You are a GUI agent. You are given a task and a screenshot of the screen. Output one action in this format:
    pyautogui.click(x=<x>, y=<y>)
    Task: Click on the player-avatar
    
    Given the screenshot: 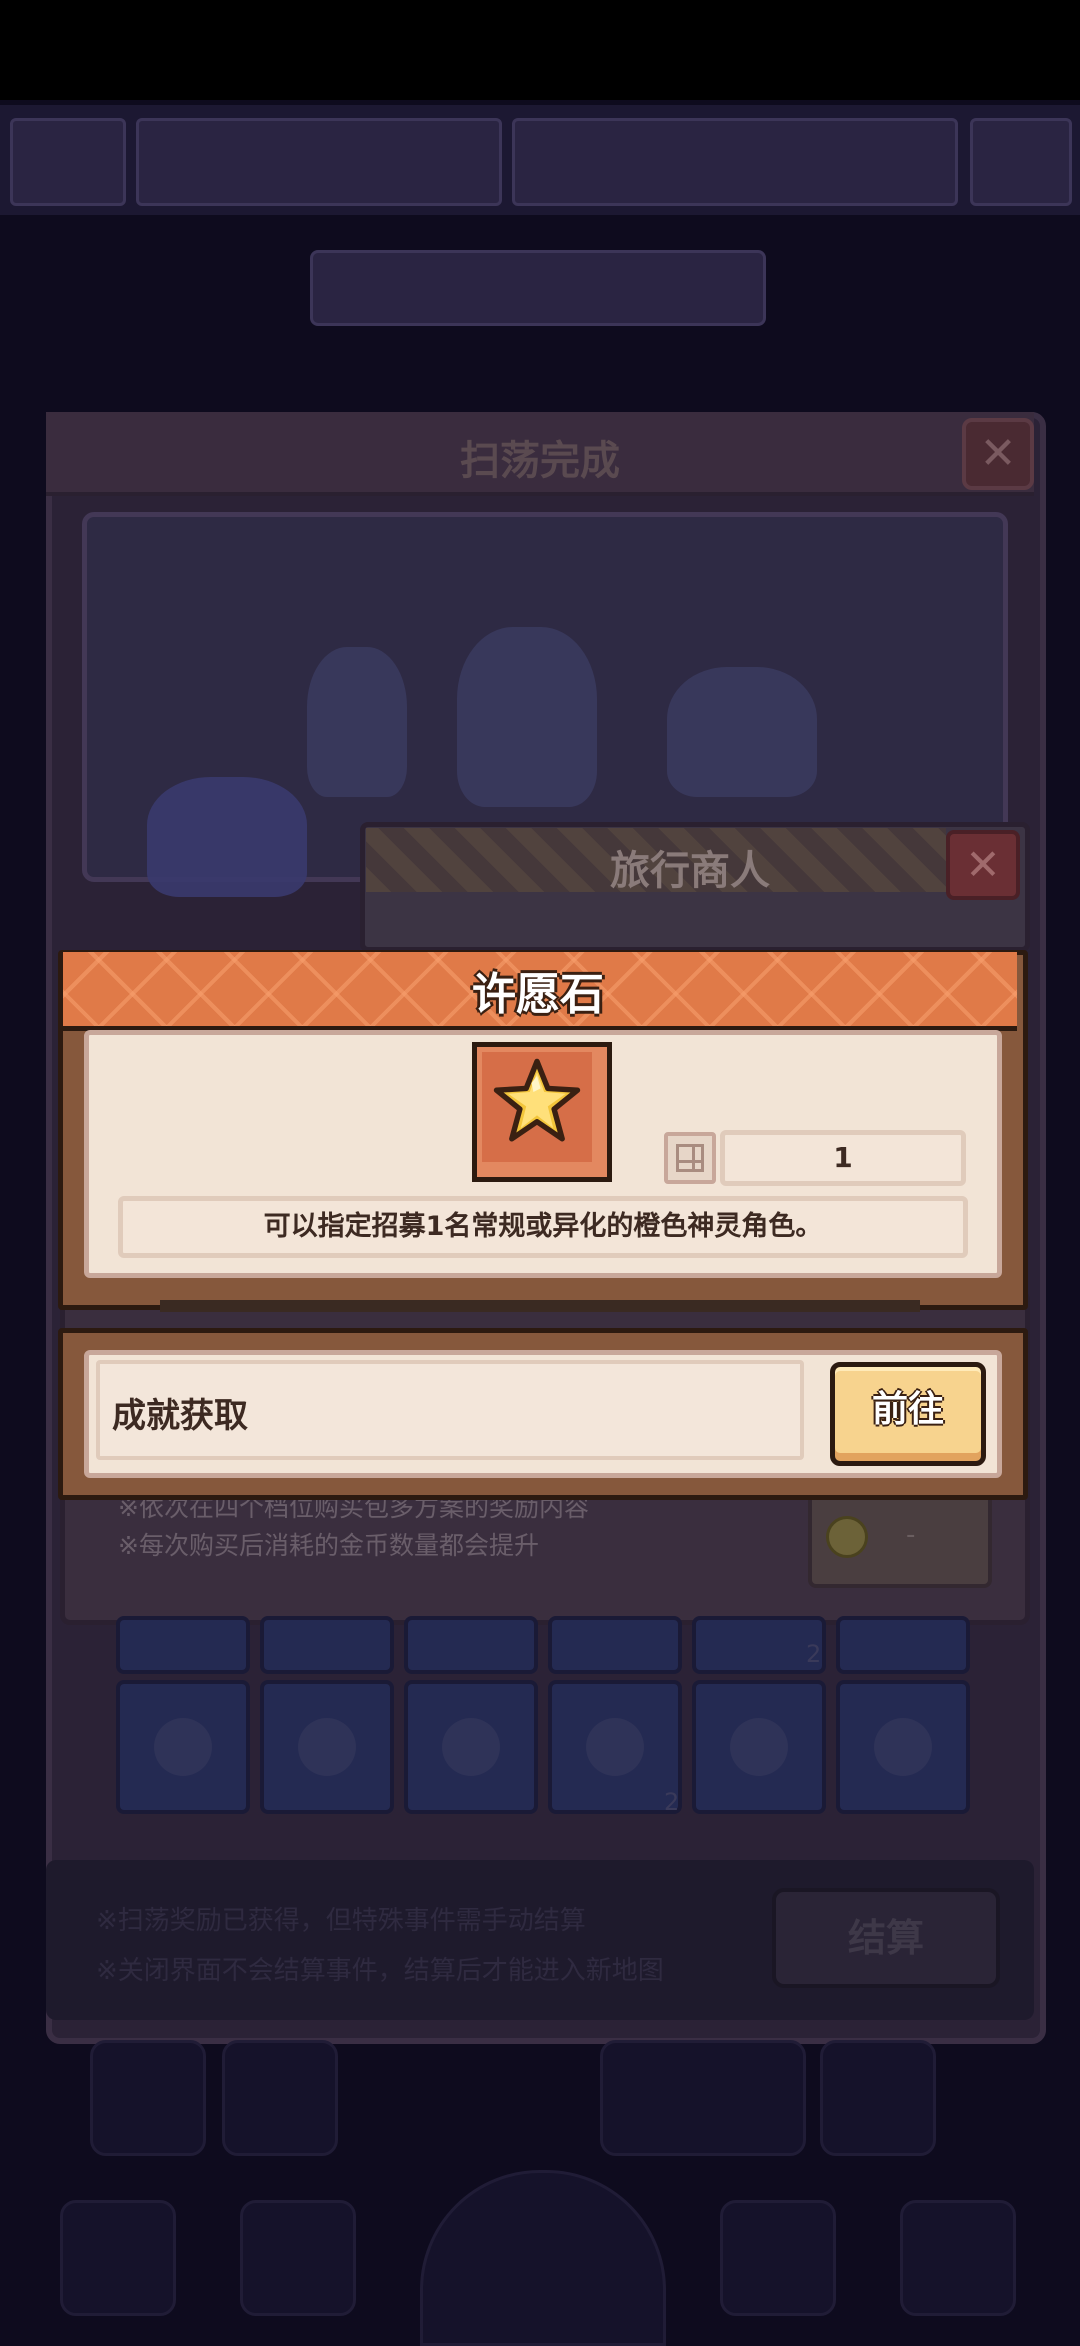 What is the action you would take?
    pyautogui.click(x=68, y=162)
    